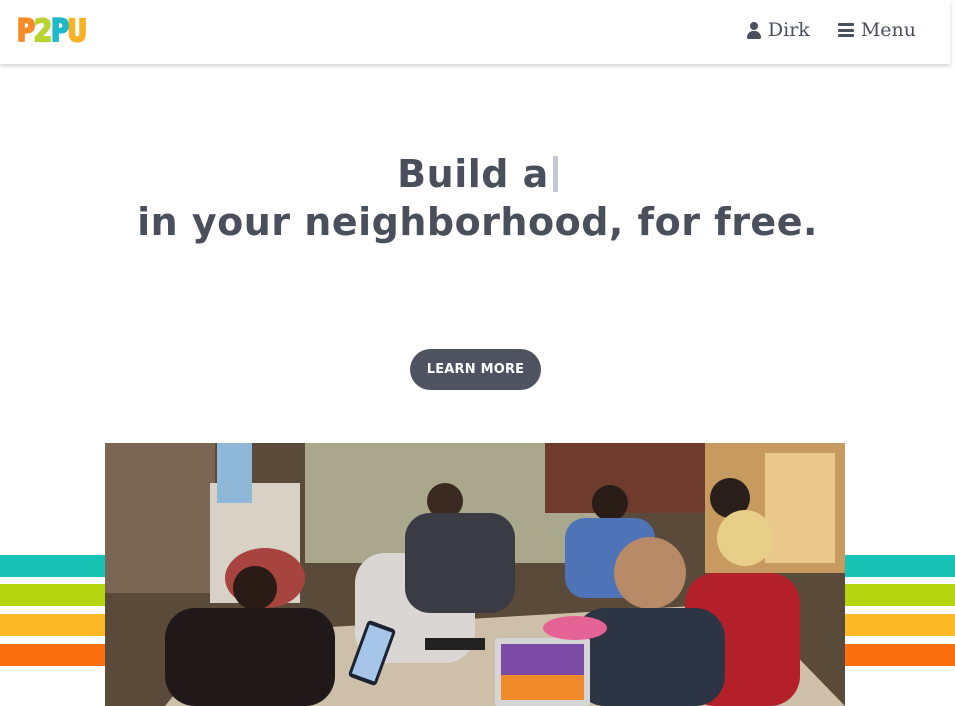 This screenshot has height=706, width=955. I want to click on top-navbar: P 2 P U Dirk Menu, so click(475, 32).